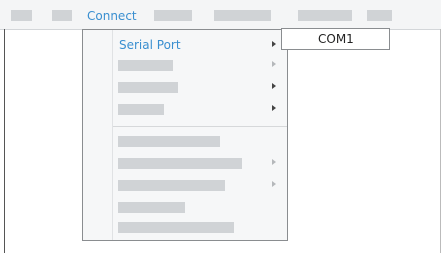 This screenshot has height=253, width=441. I want to click on submenu-item-com1: COM1, so click(335, 39).